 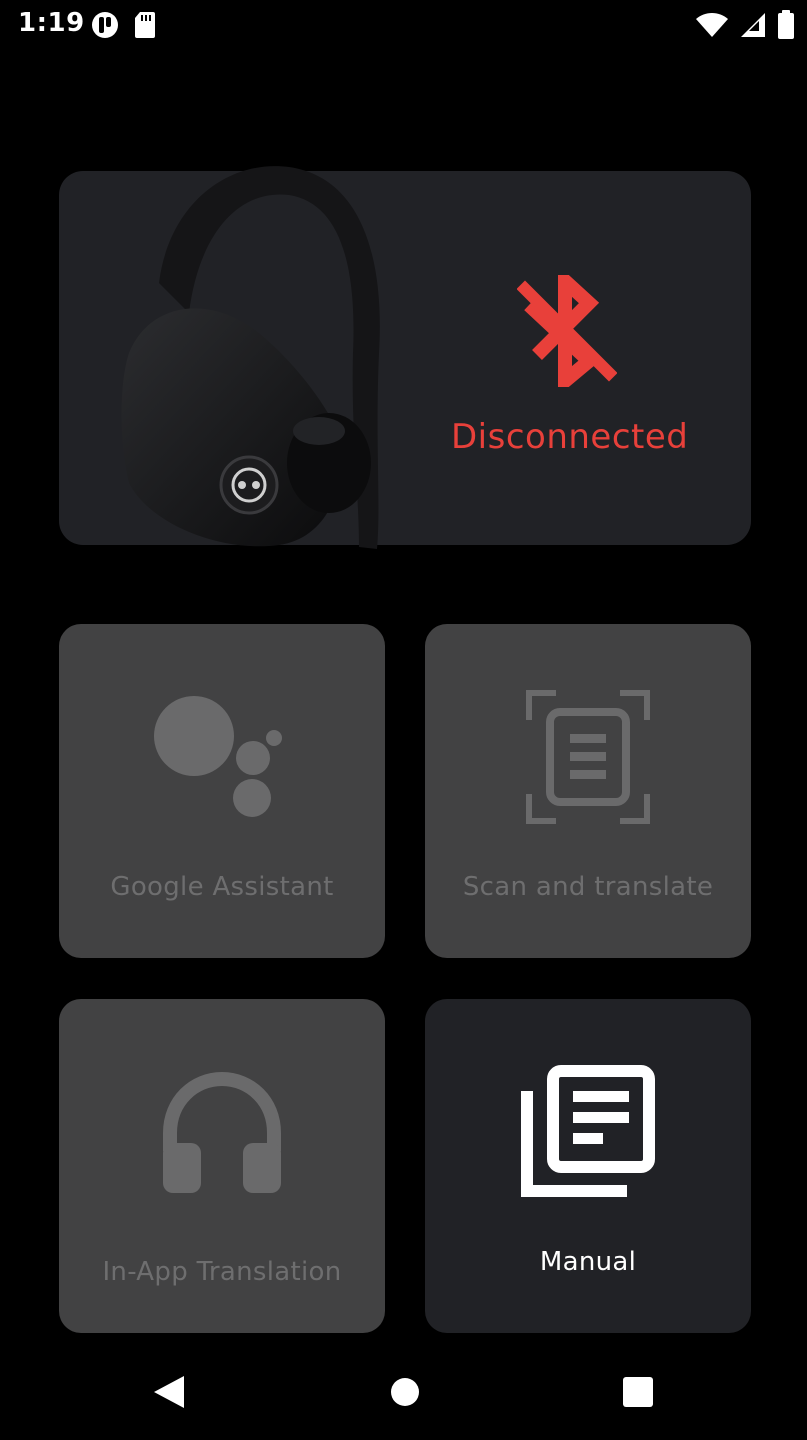 I want to click on in-app-translation-tile: In-App Translation, so click(x=222, y=1166).